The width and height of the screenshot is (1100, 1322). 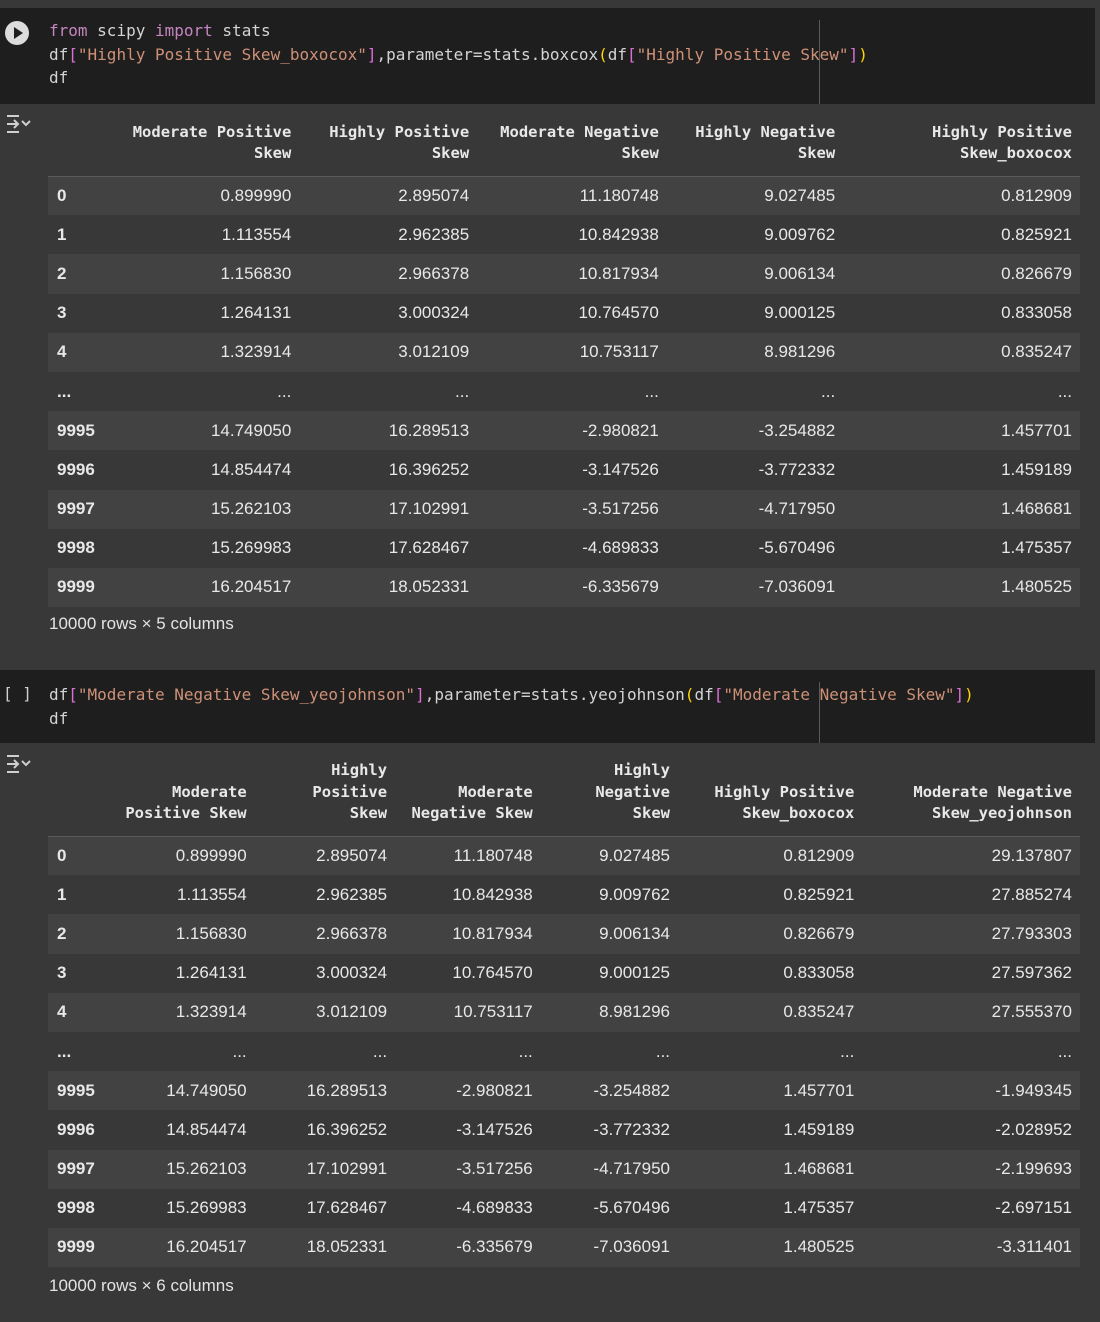 I want to click on row-index: 9999, so click(x=76, y=587).